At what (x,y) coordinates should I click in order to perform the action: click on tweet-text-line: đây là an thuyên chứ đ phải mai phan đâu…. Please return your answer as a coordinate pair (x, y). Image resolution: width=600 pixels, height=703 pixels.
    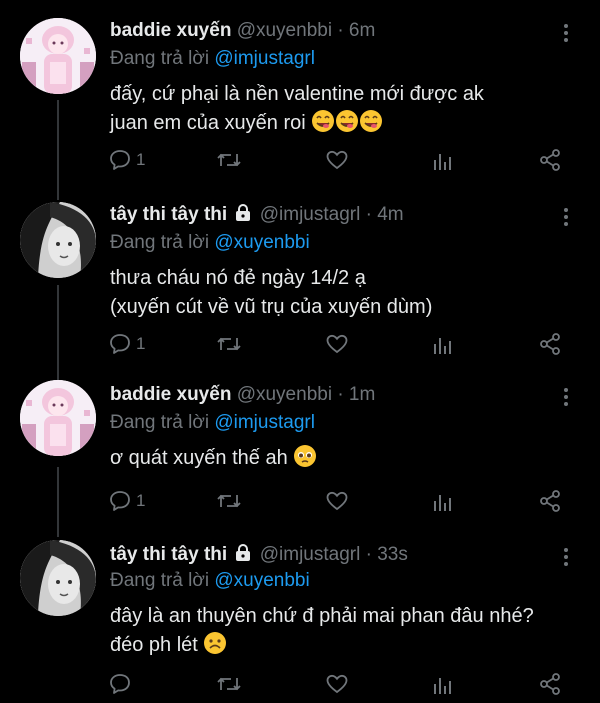
    Looking at the image, I should click on (322, 616).